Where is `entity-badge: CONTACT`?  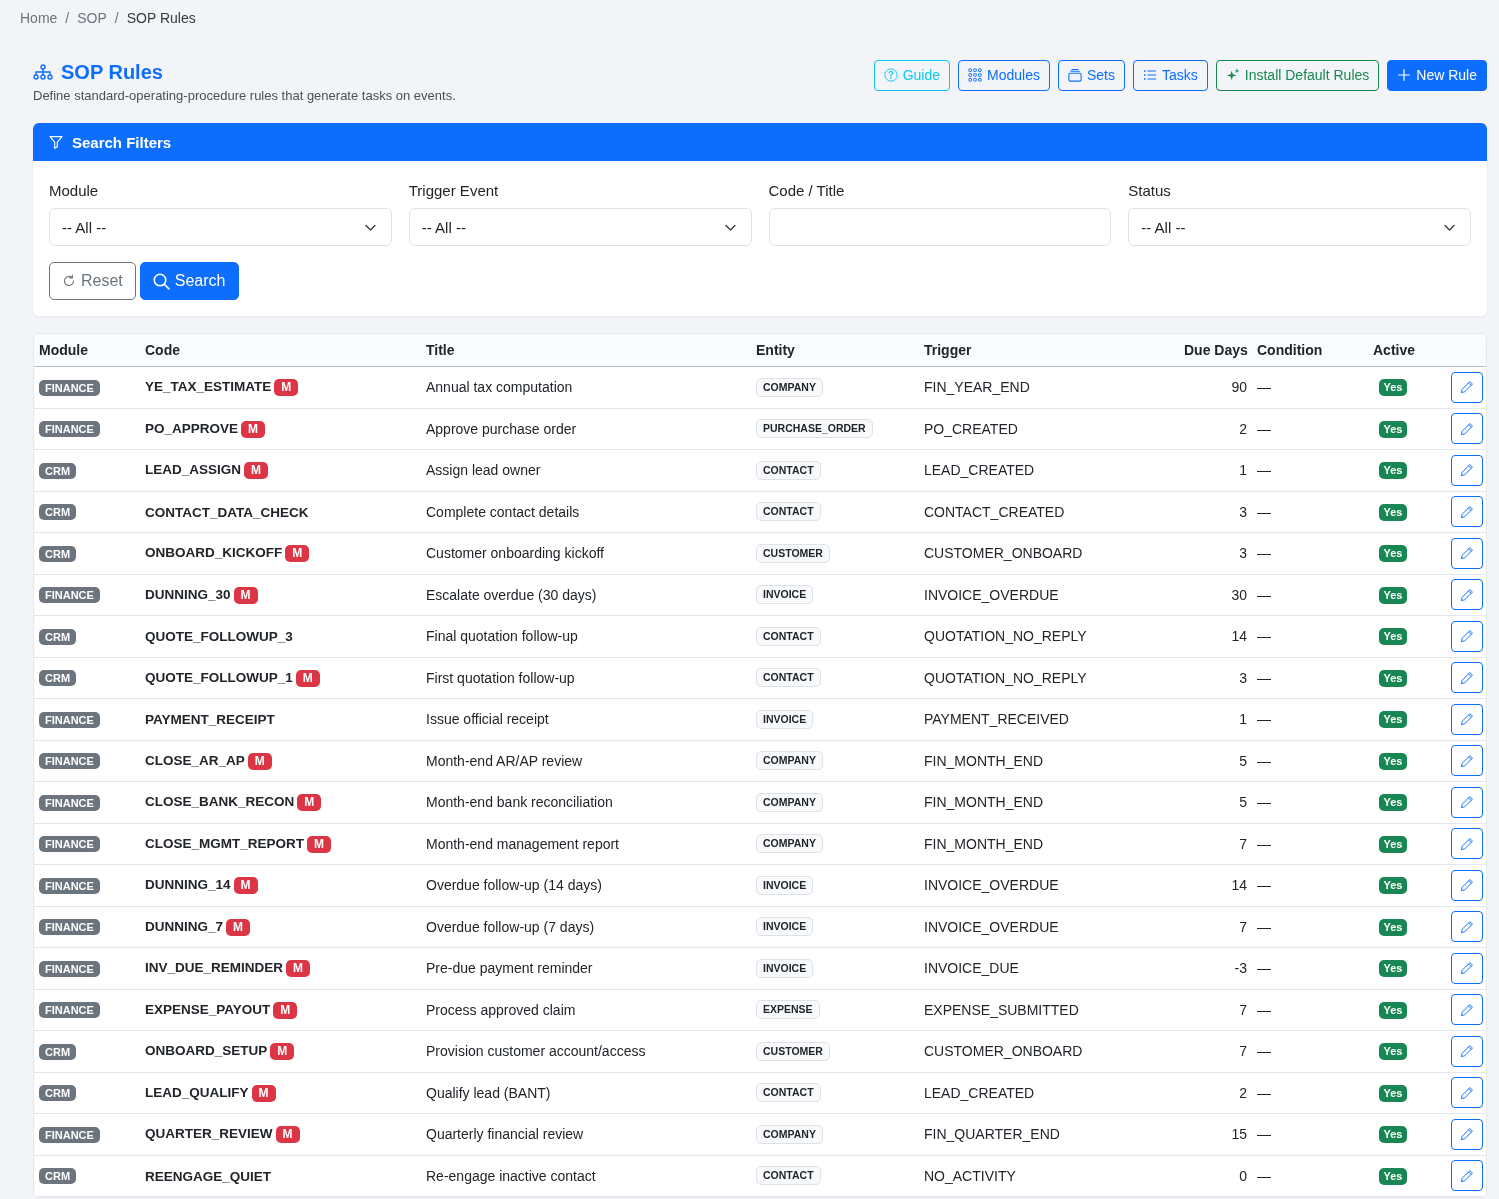 entity-badge: CONTACT is located at coordinates (788, 1176).